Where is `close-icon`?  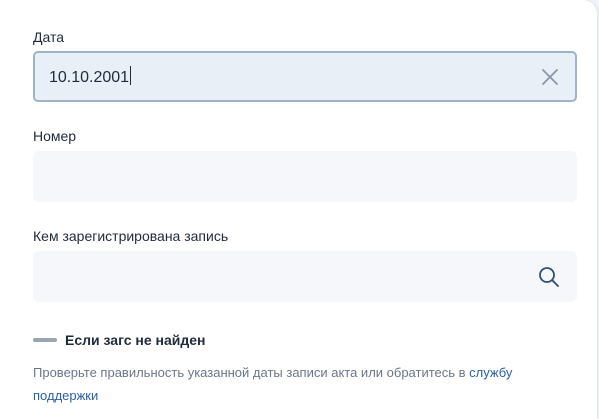 close-icon is located at coordinates (550, 77).